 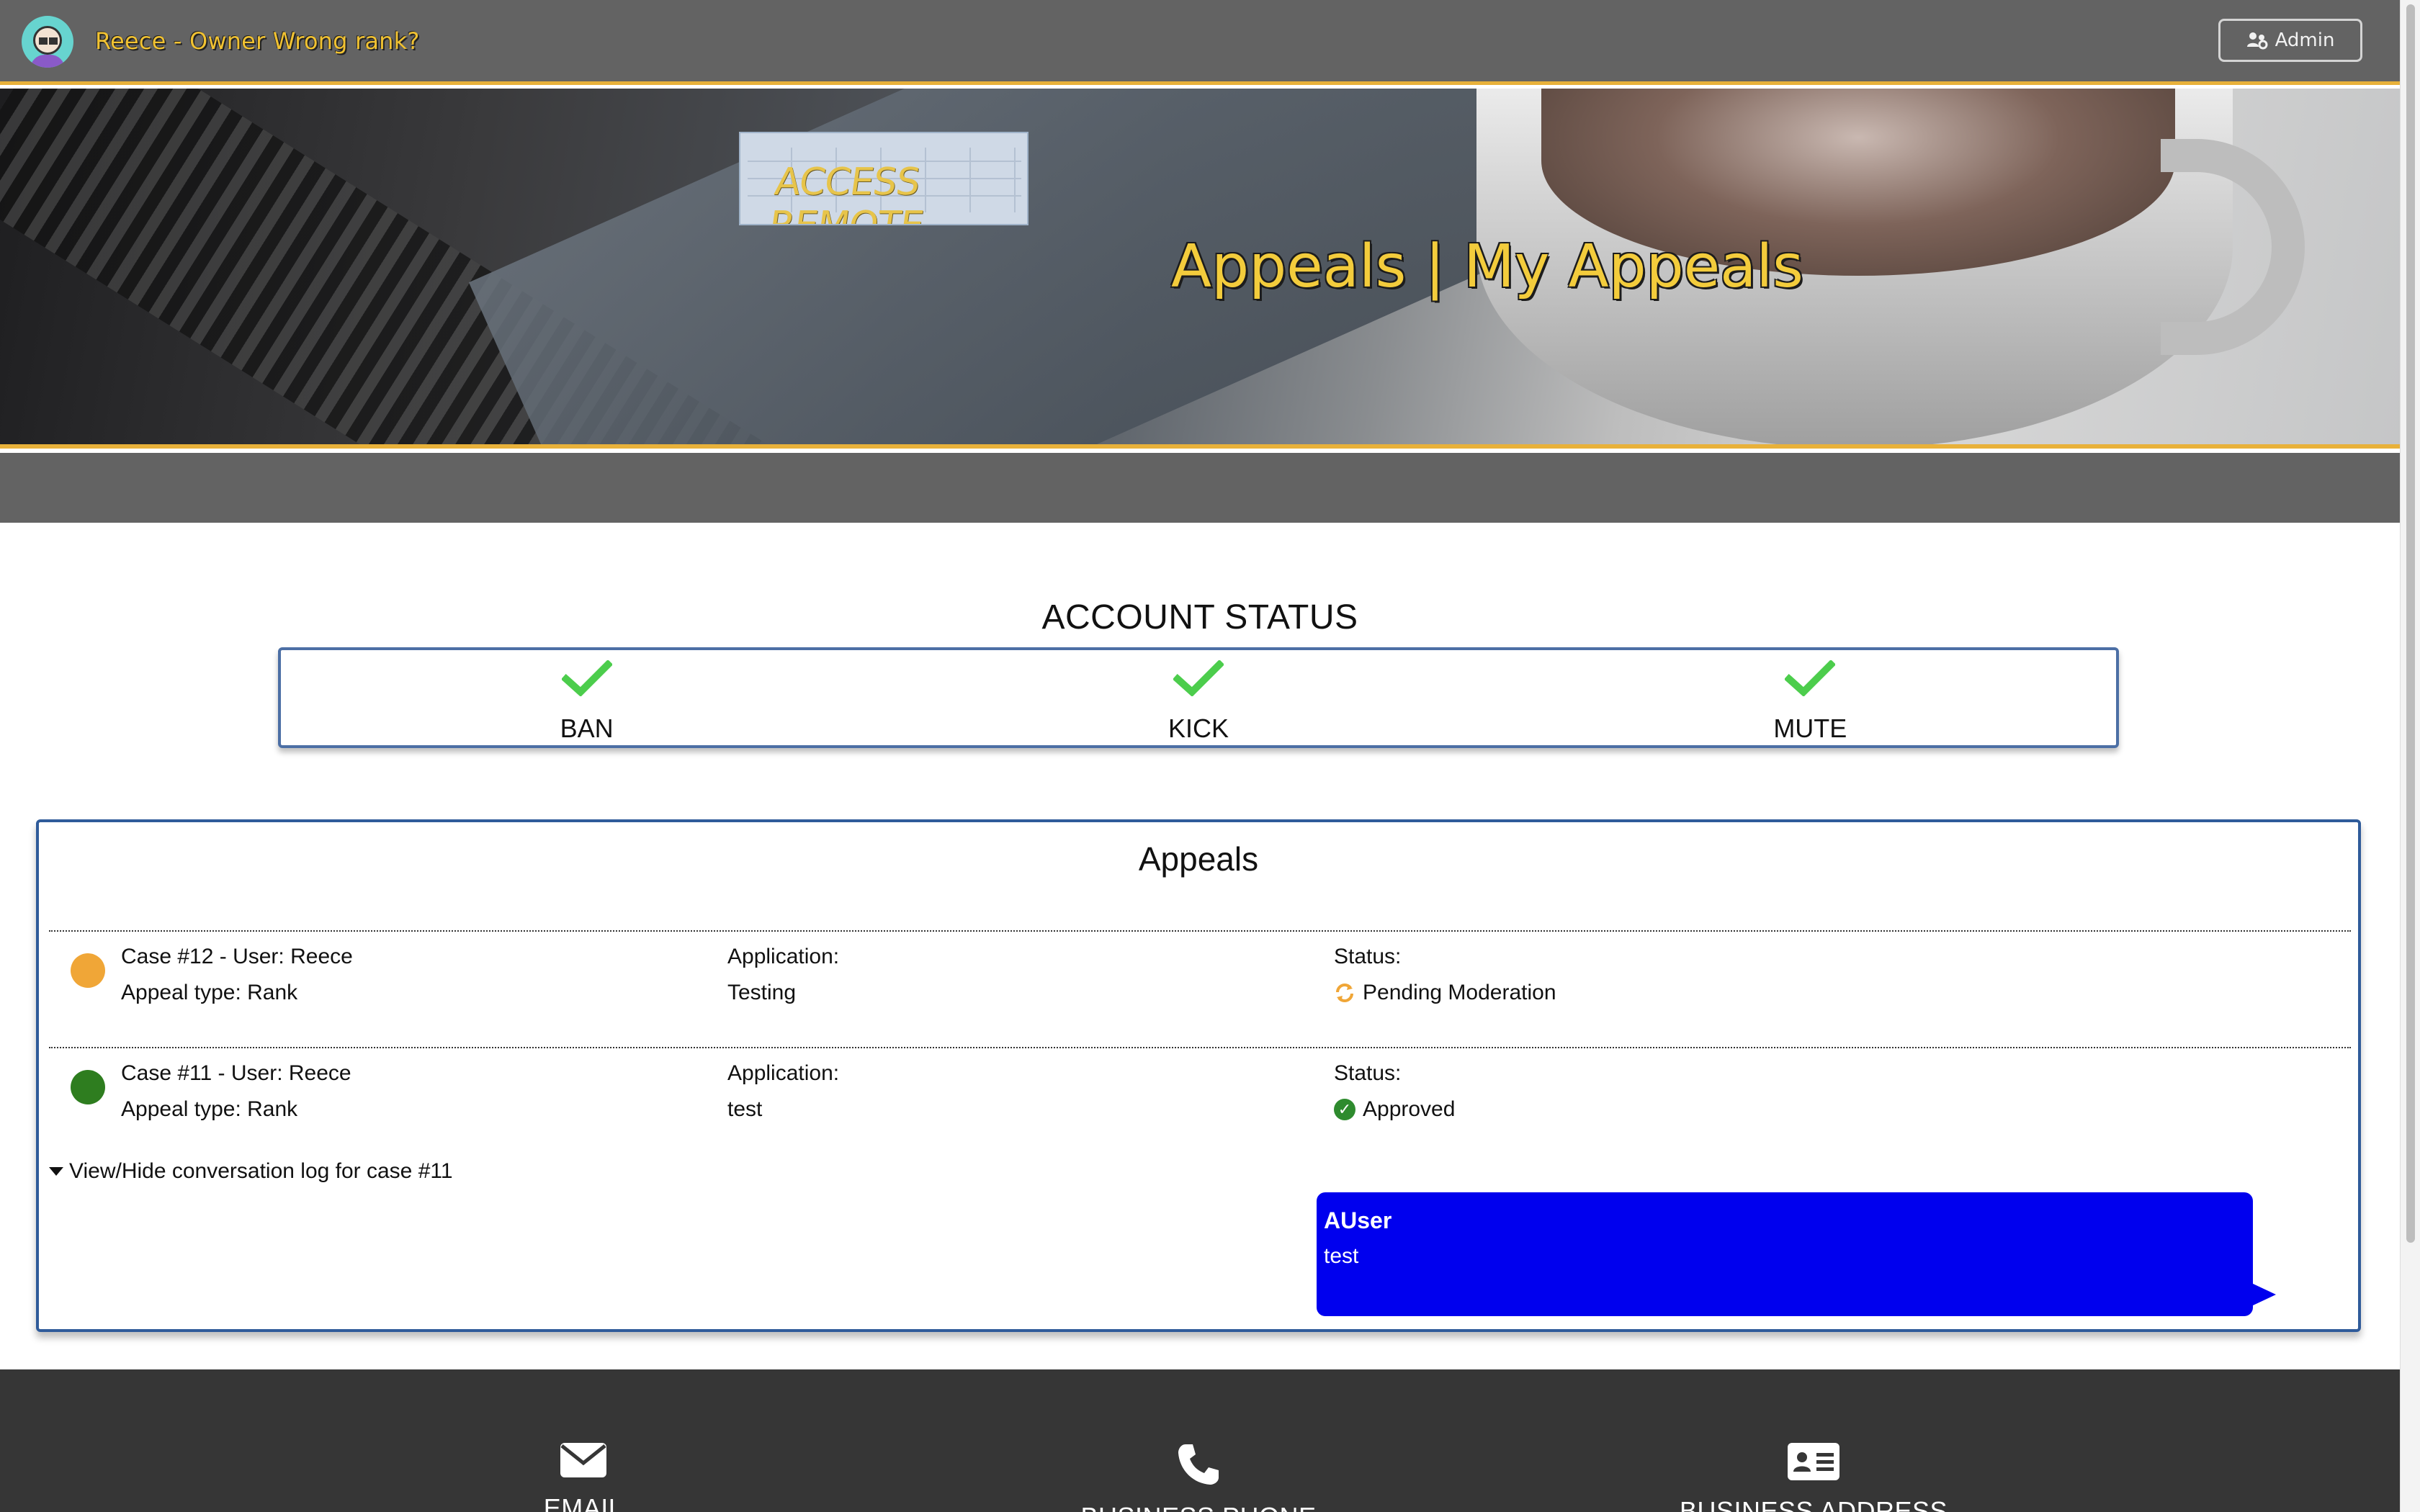 I want to click on status-item-kick: KICK, so click(x=1198, y=697).